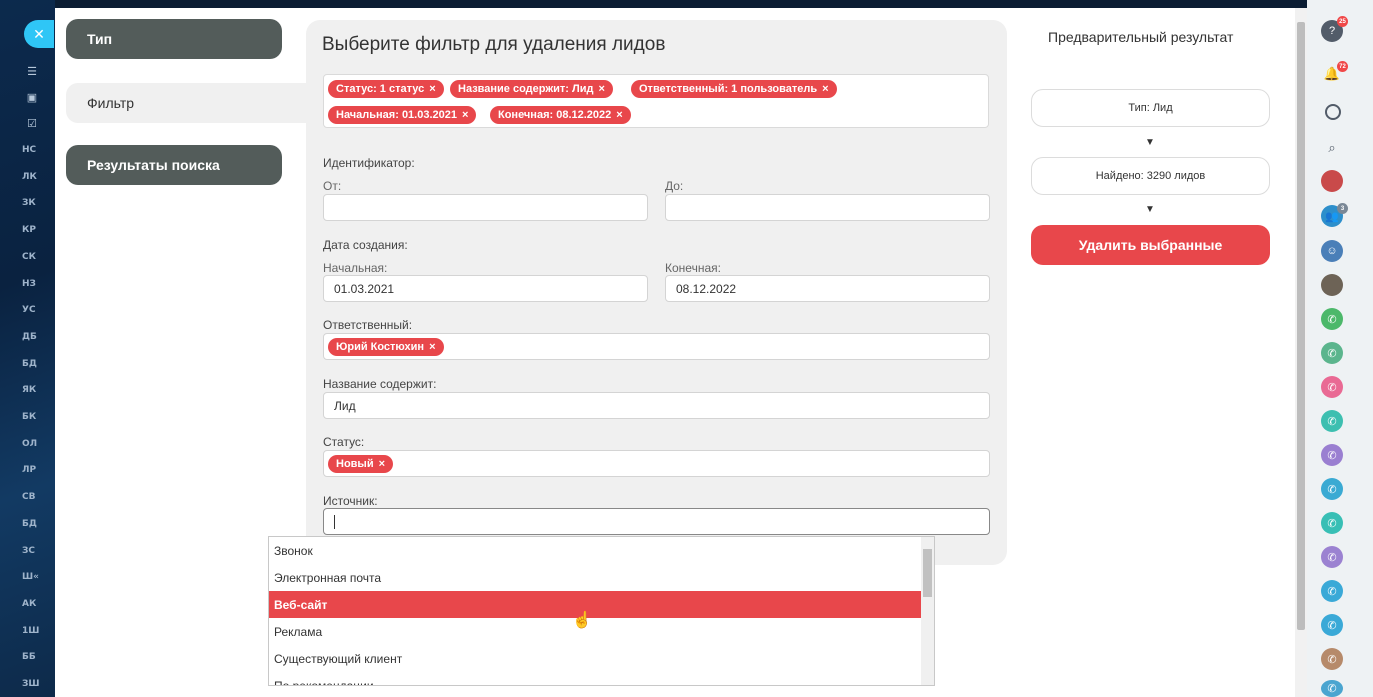 The width and height of the screenshot is (1373, 697). Describe the element at coordinates (32, 124) in the screenshot. I see `checkbox-icon: ☑` at that location.